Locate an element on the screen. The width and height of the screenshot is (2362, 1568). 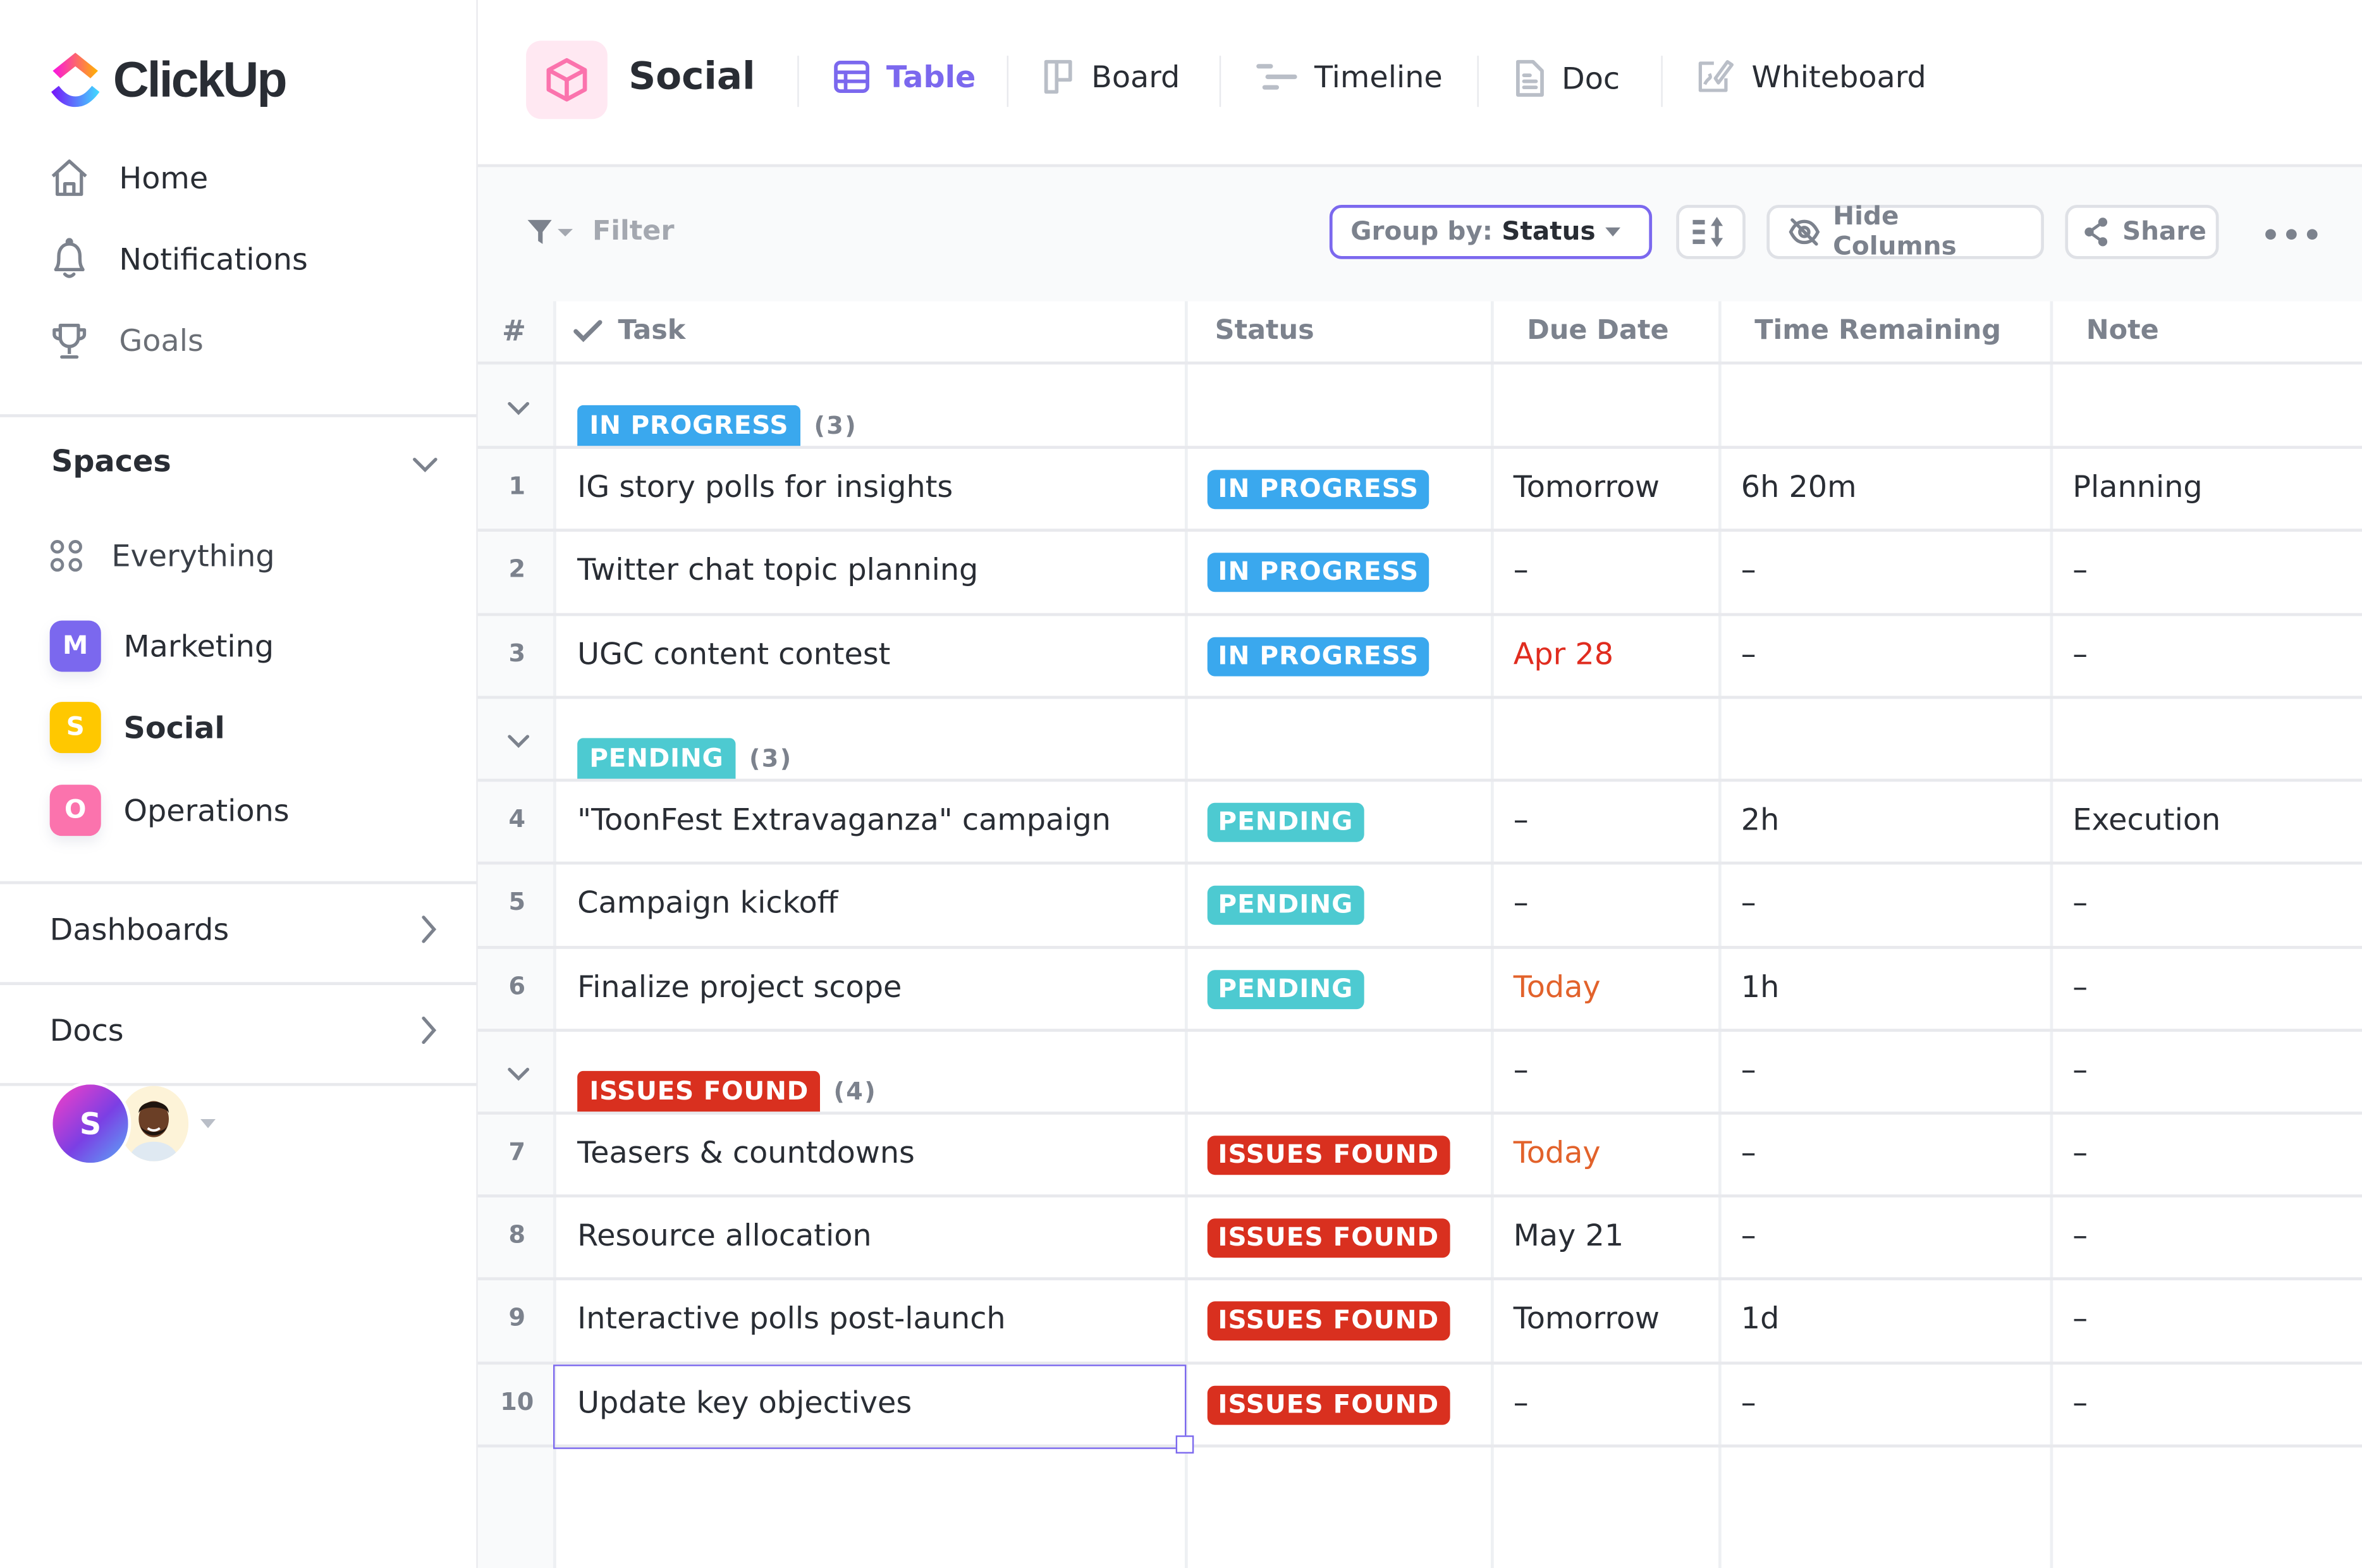
workspace-avatar: S is located at coordinates (90, 1123).